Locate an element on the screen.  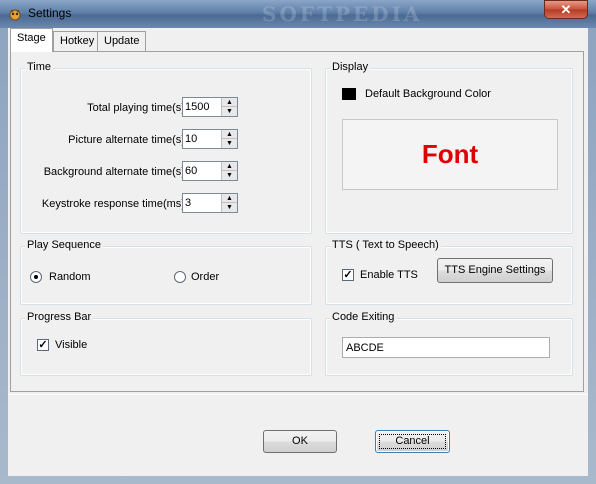
tab-label: Hotkey is located at coordinates (77, 41).